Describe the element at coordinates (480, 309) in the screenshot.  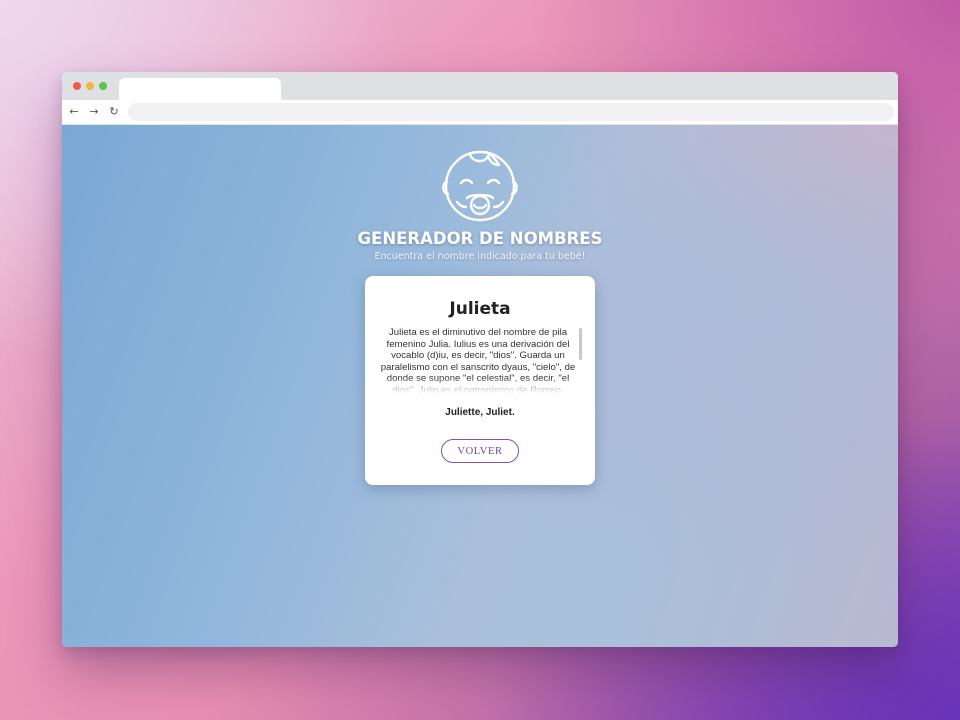
I see `baby-name-title: Julieta` at that location.